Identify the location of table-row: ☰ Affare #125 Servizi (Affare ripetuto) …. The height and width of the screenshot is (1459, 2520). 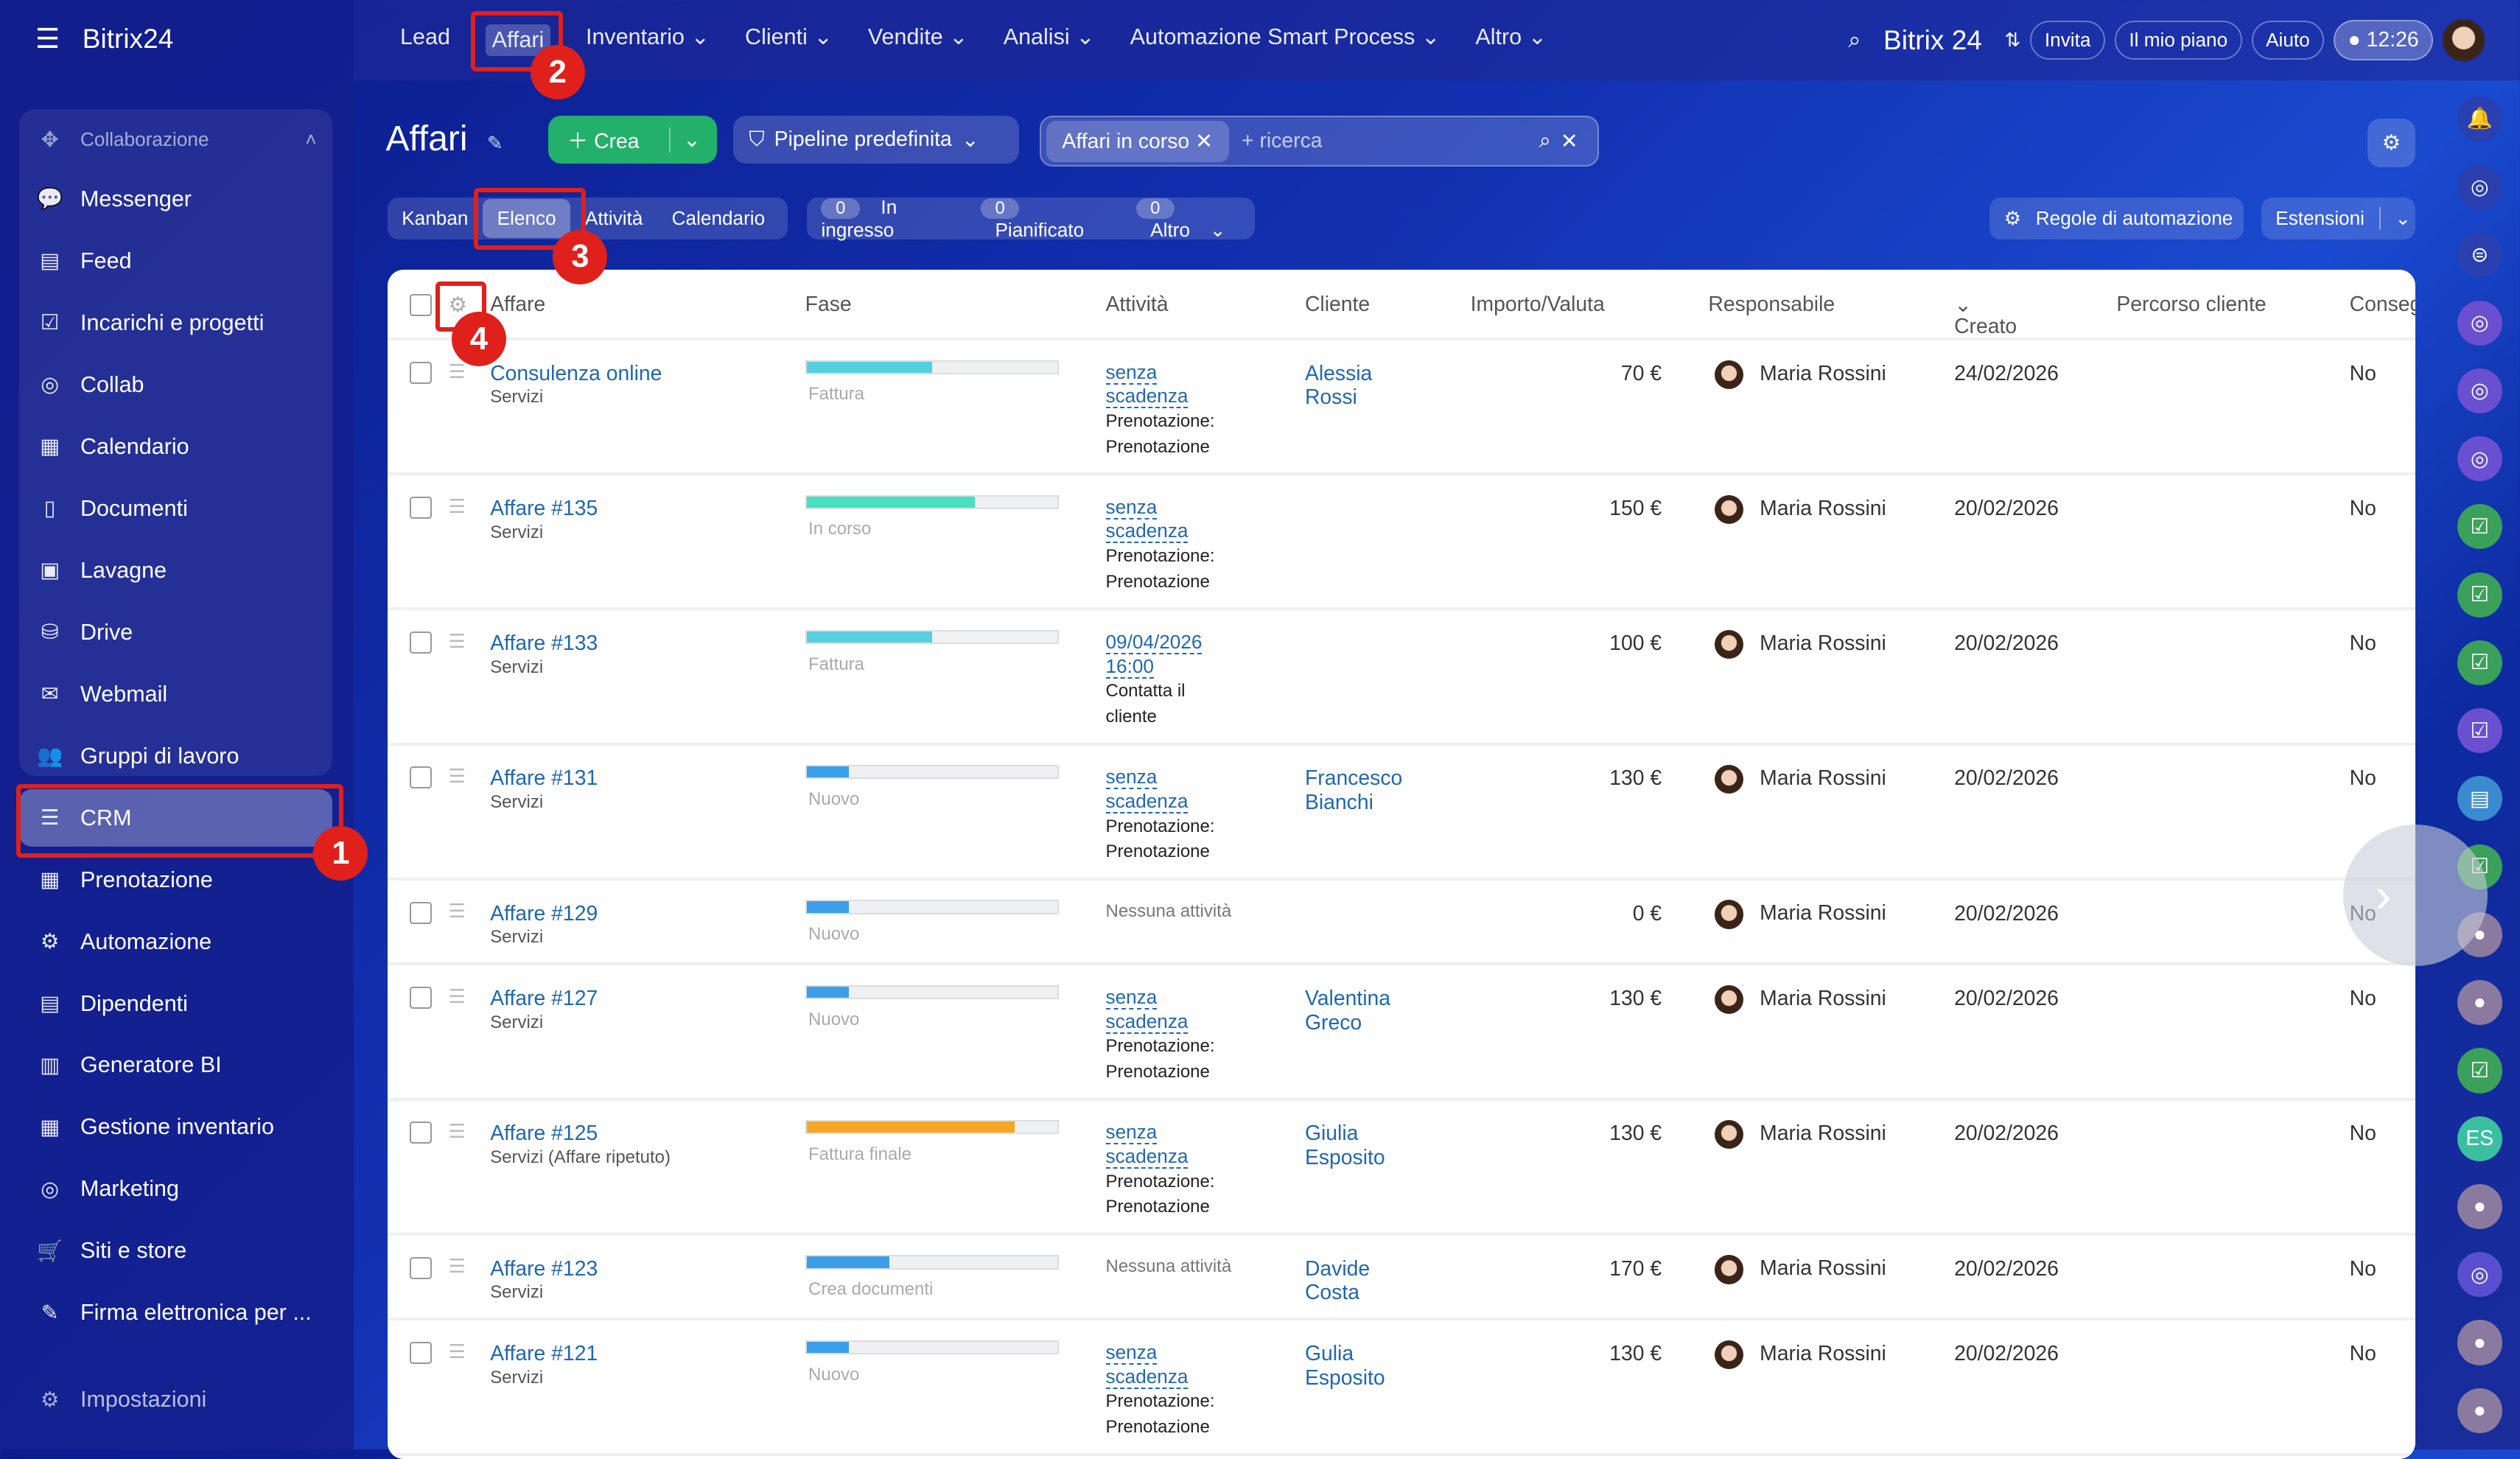
(1401, 1167).